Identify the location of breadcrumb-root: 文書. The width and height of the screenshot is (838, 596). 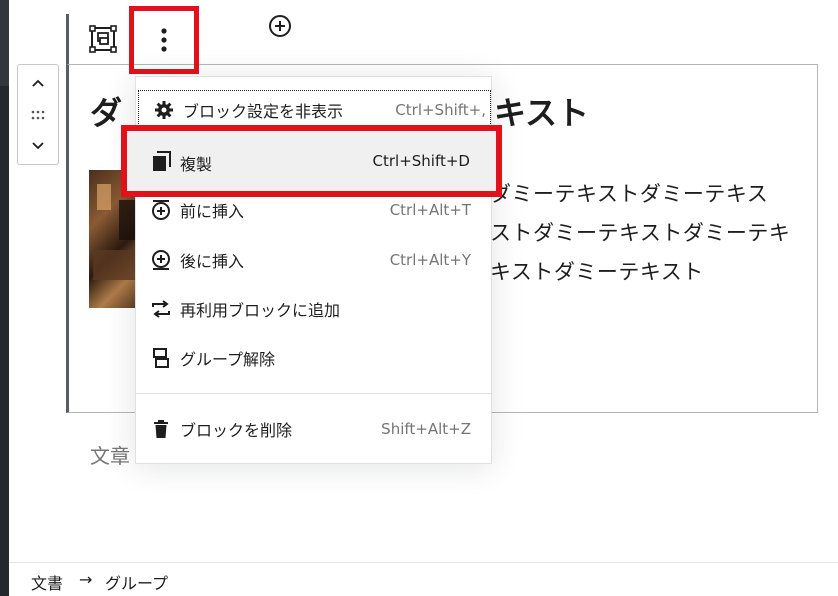
(47, 582).